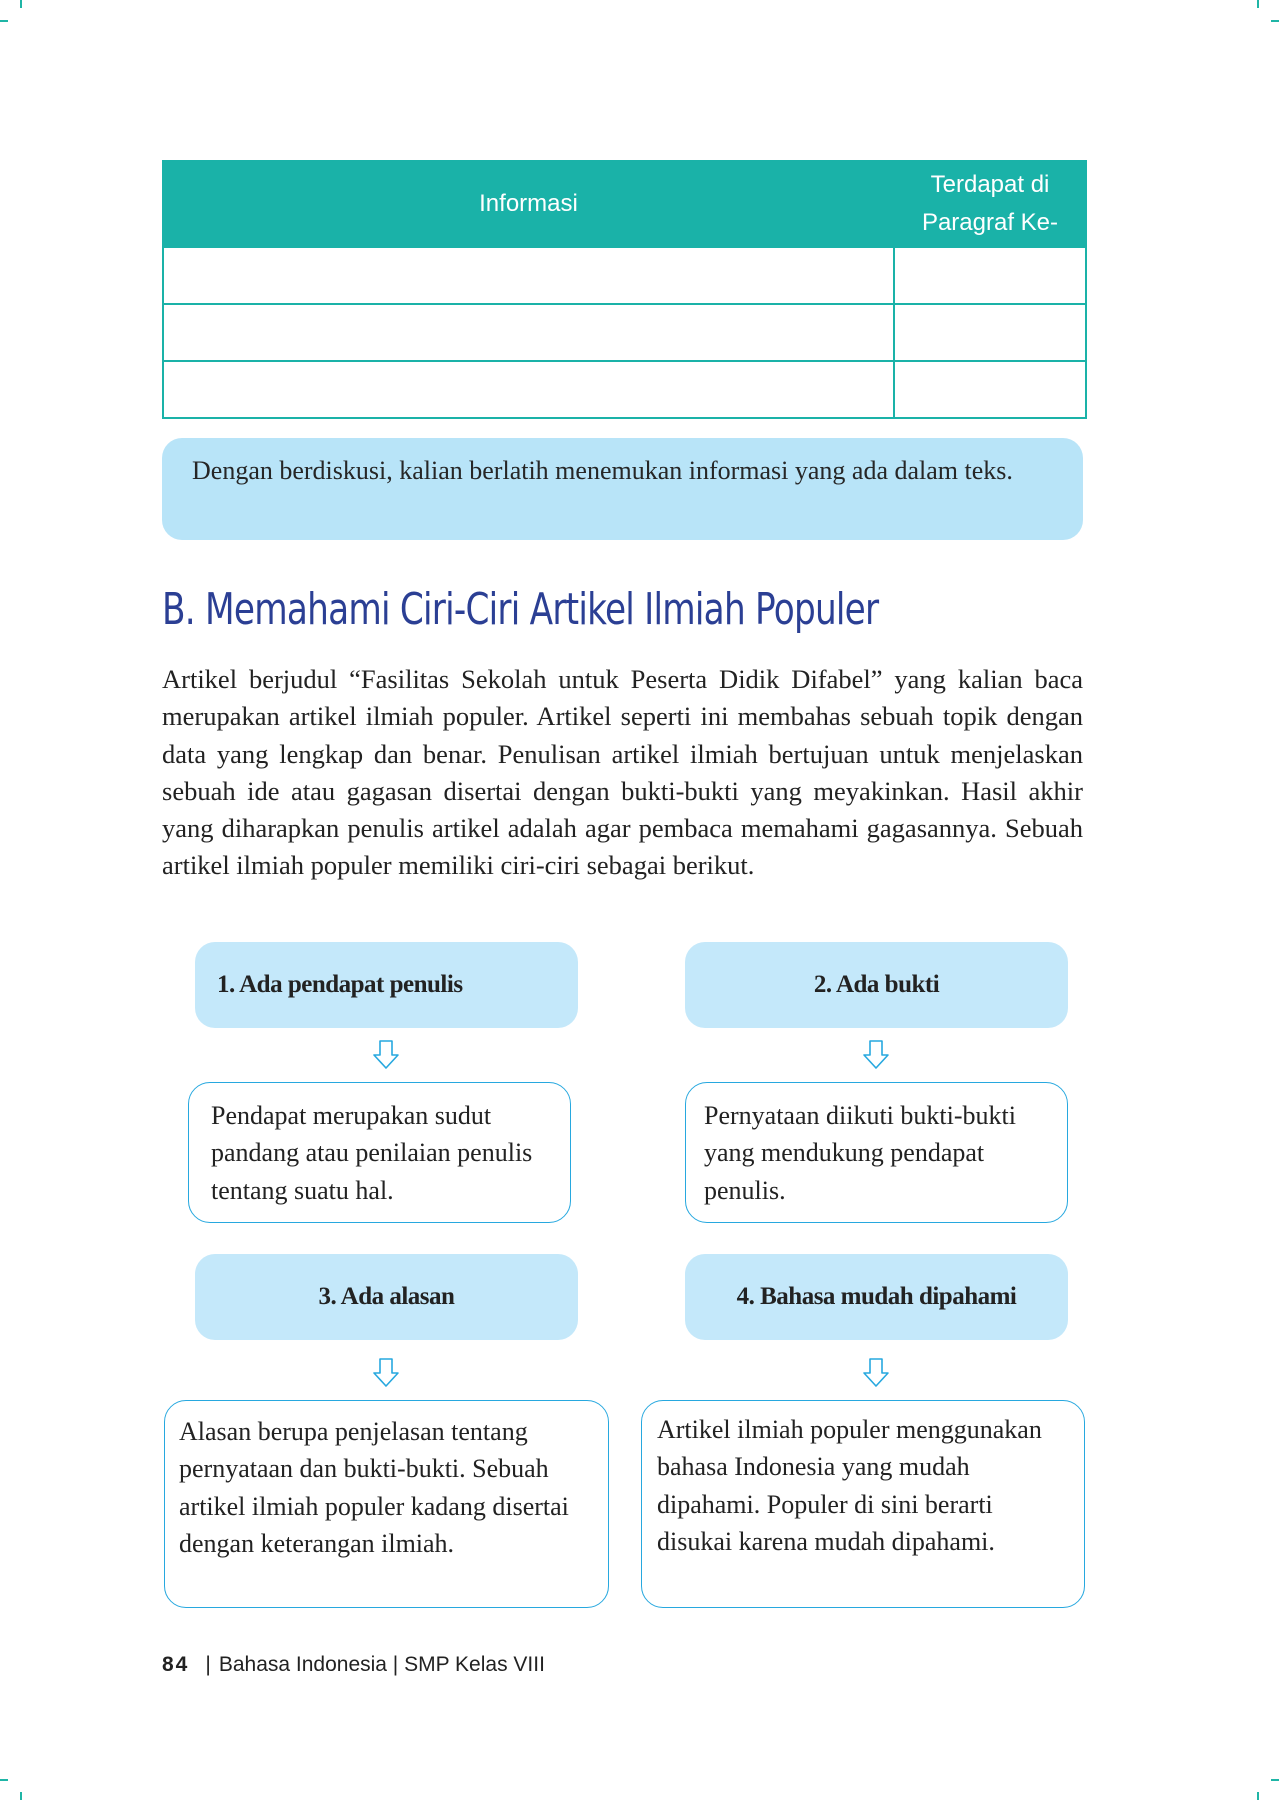 Image resolution: width=1279 pixels, height=1800 pixels. I want to click on book-title: Bahasa Indonesia | SMP Kelas VIII, so click(381, 1664).